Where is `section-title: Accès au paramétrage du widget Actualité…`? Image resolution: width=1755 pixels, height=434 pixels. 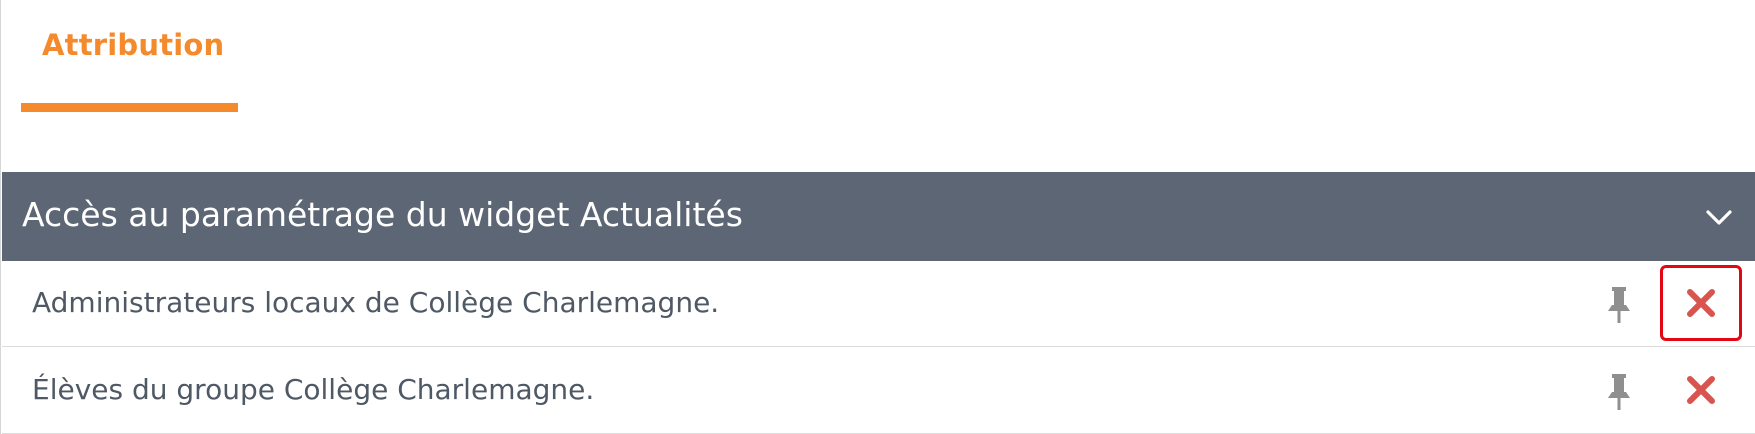
section-title: Accès au paramétrage du widget Actualité… is located at coordinates (382, 214).